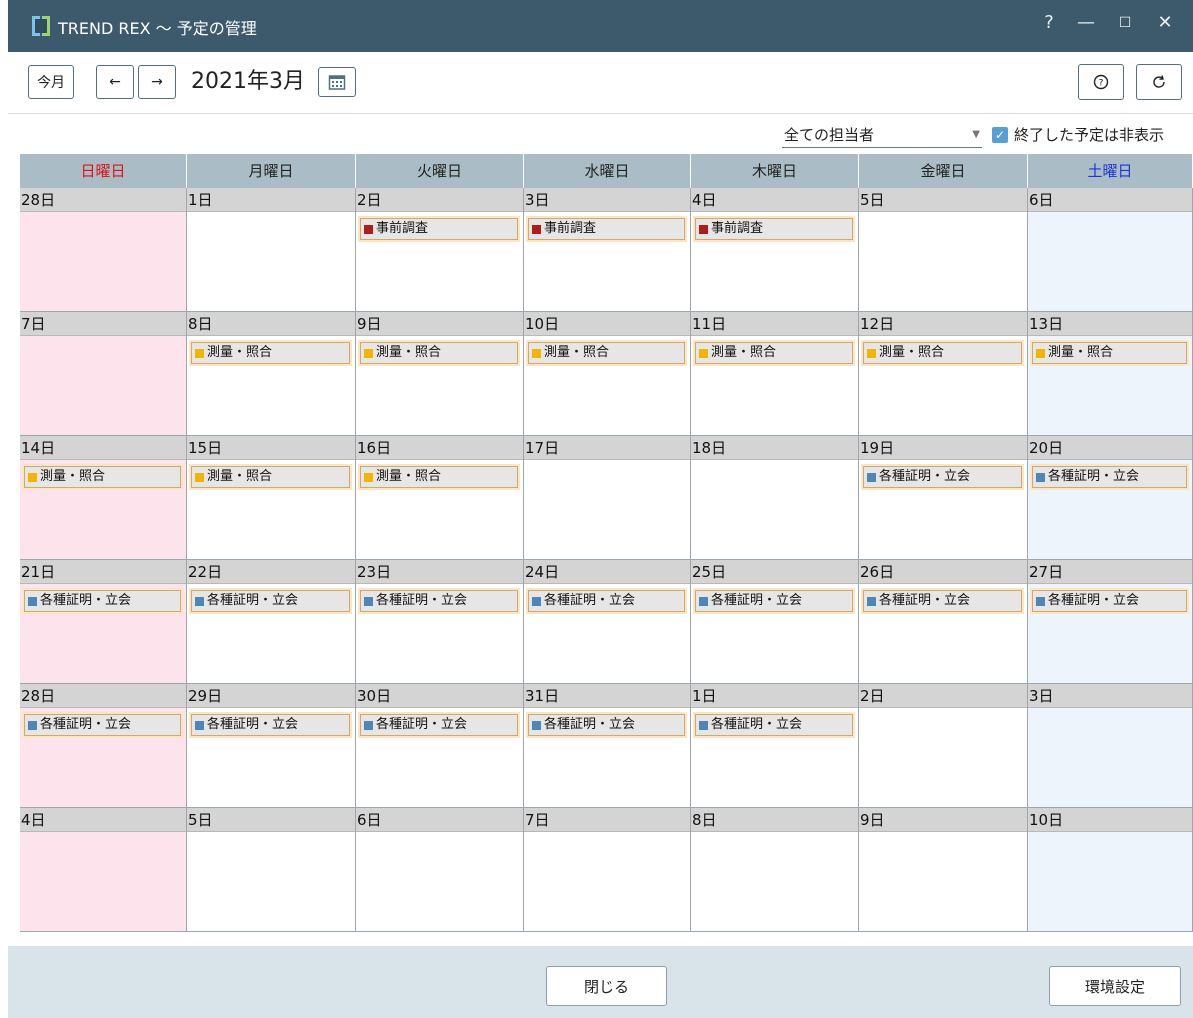 The image size is (1193, 1018). What do you see at coordinates (1125, 23) in the screenshot?
I see `maximize-button: ☐` at bounding box center [1125, 23].